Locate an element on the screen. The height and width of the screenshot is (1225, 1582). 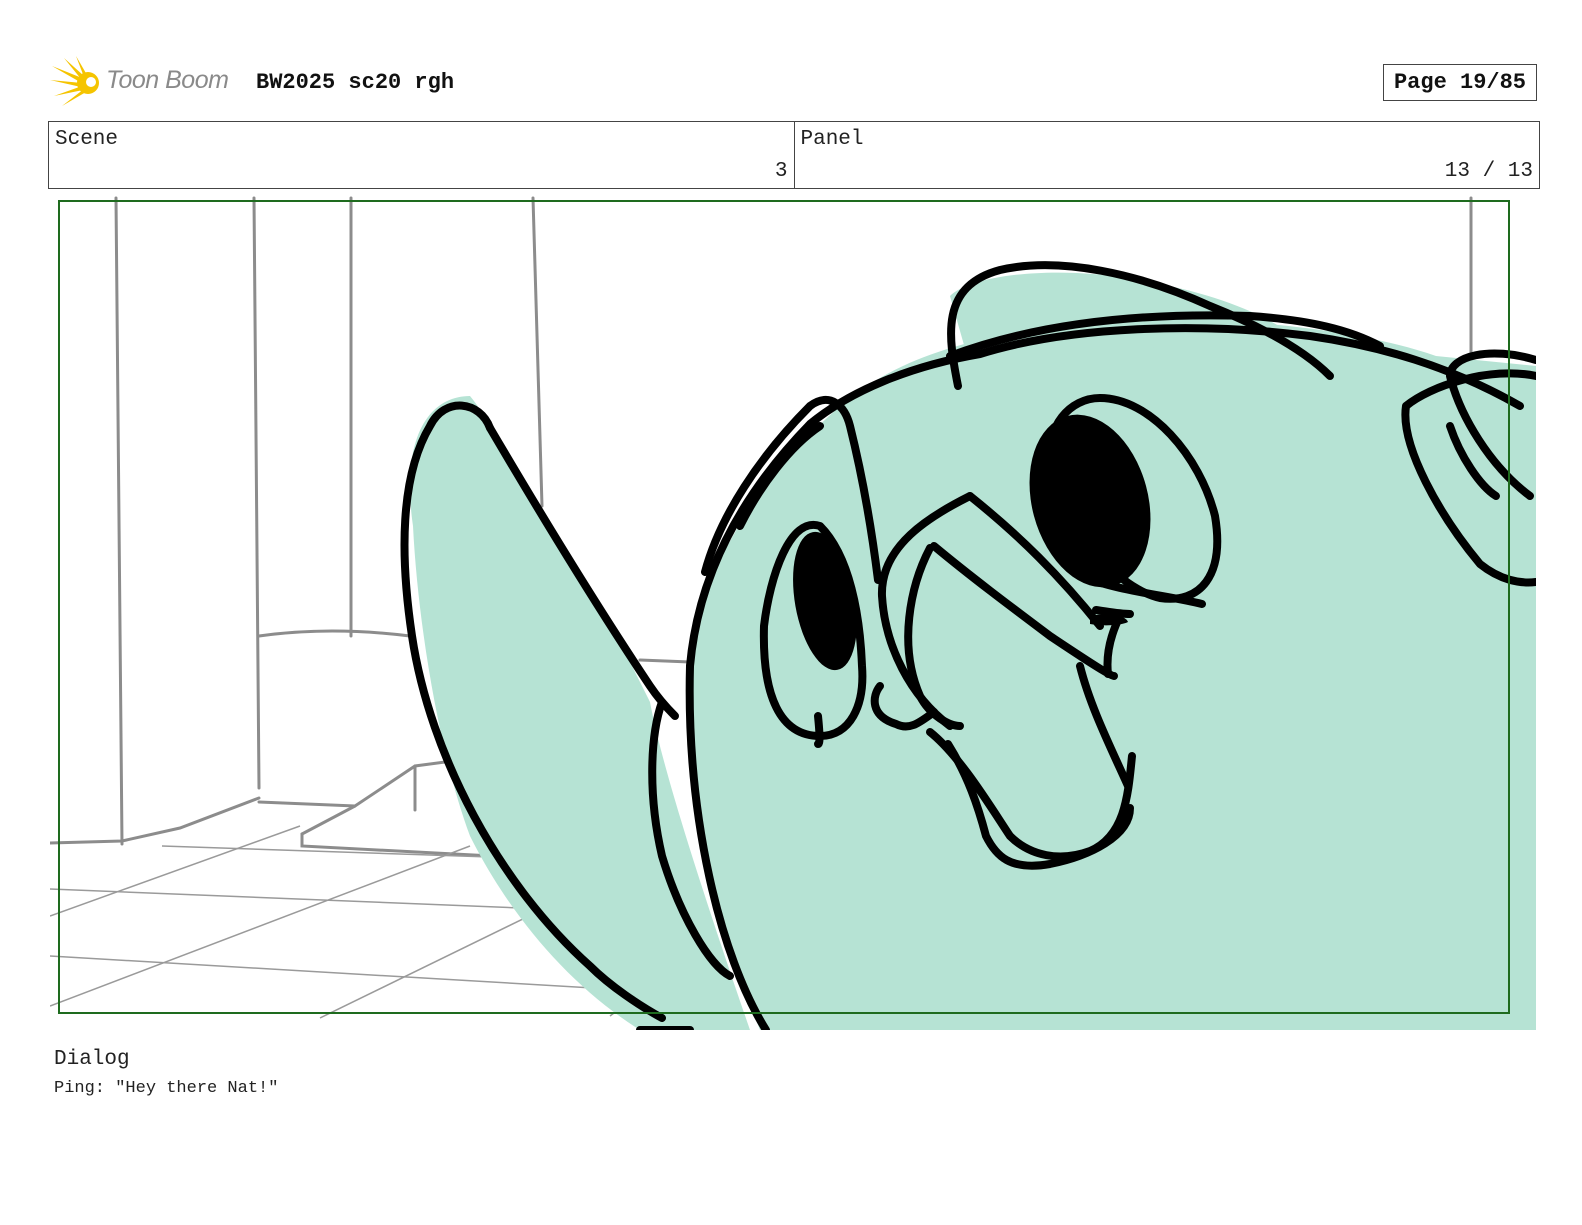
document-title: BW2025 sc20 rgh is located at coordinates (355, 82).